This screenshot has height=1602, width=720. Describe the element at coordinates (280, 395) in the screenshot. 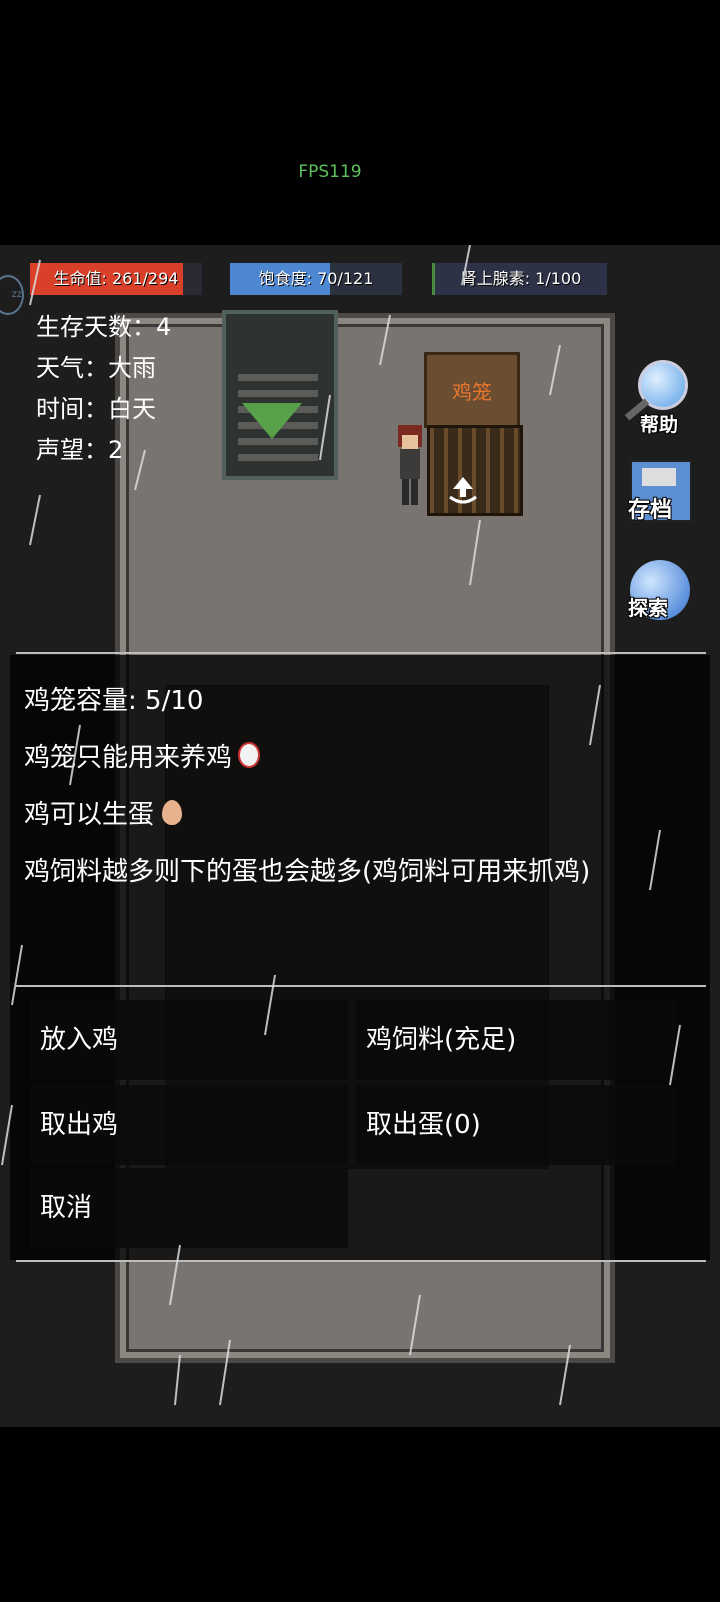

I see `staircase` at that location.